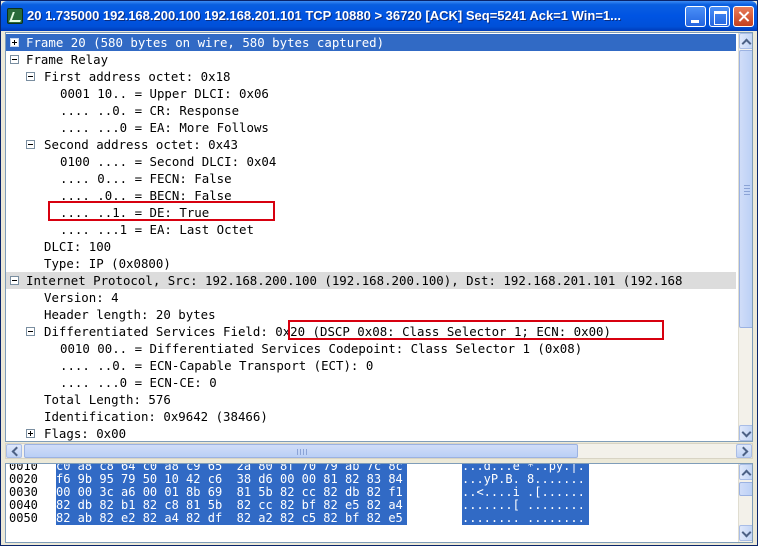 The image size is (758, 546). Describe the element at coordinates (719, 16) in the screenshot. I see `maximize-button` at that location.